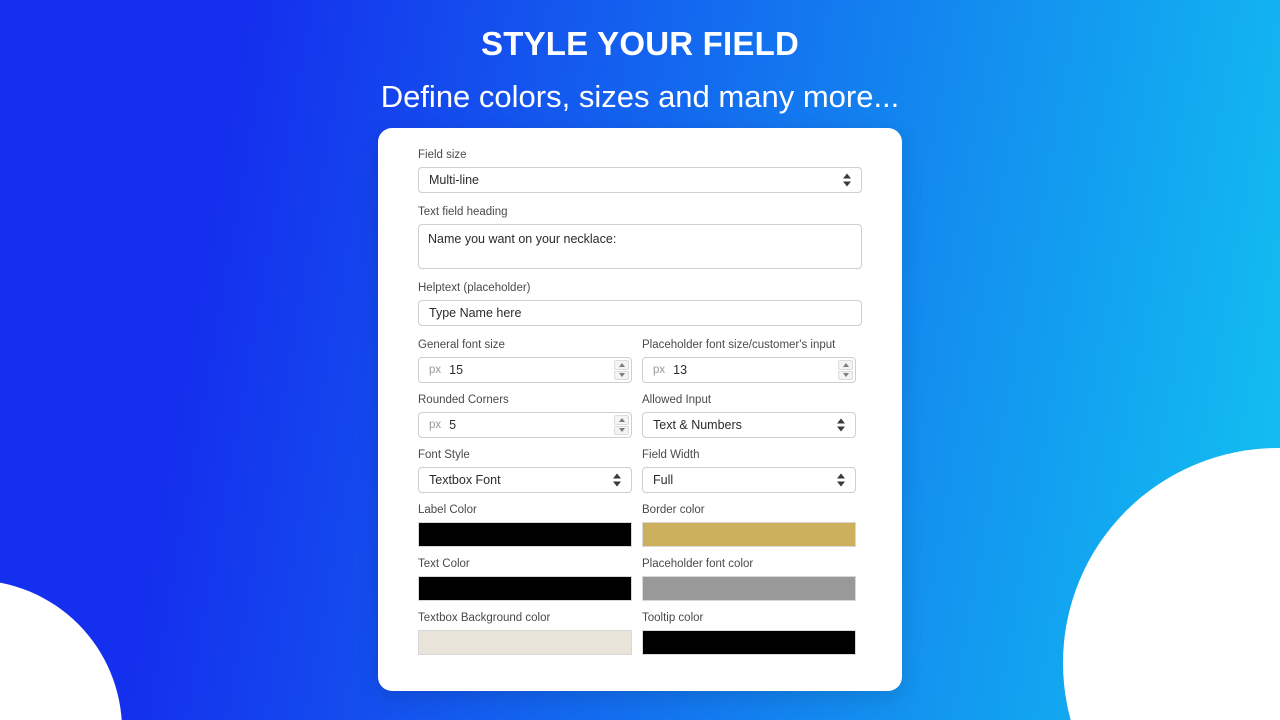 The height and width of the screenshot is (720, 1280). What do you see at coordinates (435, 425) in the screenshot?
I see `unit-rounded-corners: px` at bounding box center [435, 425].